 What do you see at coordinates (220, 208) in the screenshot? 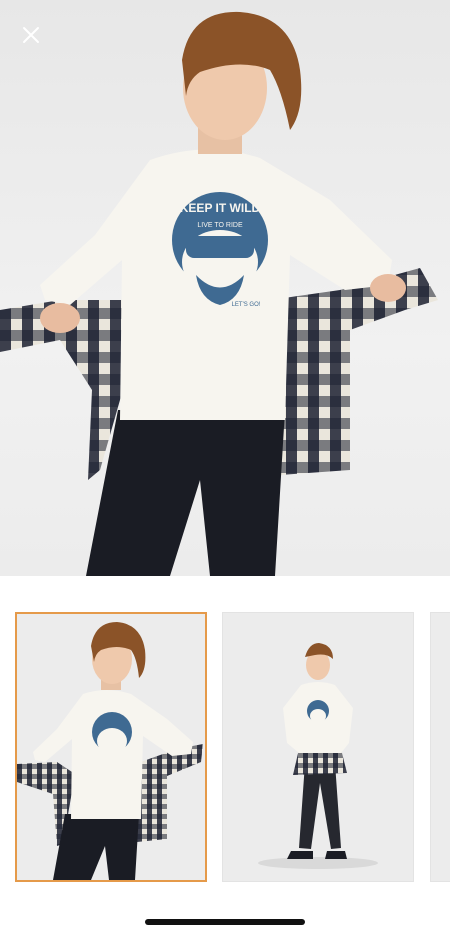
I see `print-title-text: KEEP IT WILD` at bounding box center [220, 208].